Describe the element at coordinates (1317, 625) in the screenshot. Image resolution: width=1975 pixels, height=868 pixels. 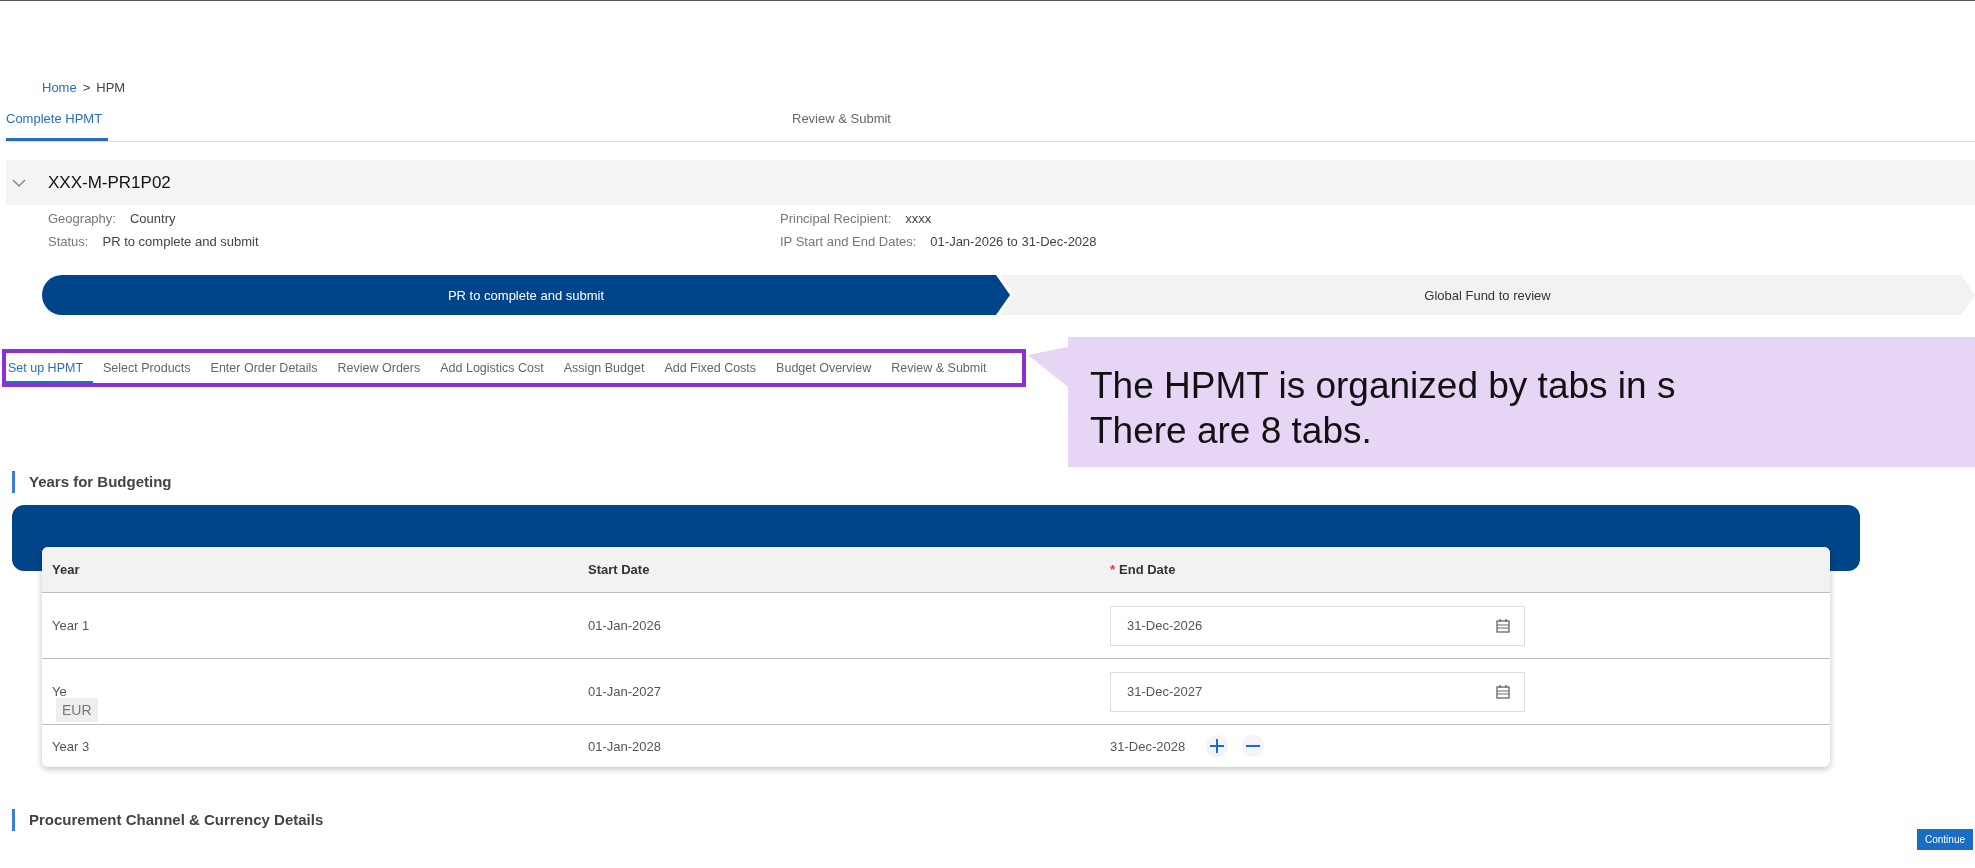
I see `date-field: 31-Dec-2026` at that location.